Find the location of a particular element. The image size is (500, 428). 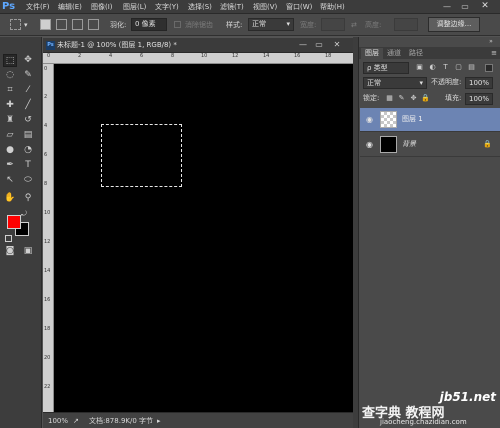

filter-adjust-icon: ◐ is located at coordinates (432, 67).